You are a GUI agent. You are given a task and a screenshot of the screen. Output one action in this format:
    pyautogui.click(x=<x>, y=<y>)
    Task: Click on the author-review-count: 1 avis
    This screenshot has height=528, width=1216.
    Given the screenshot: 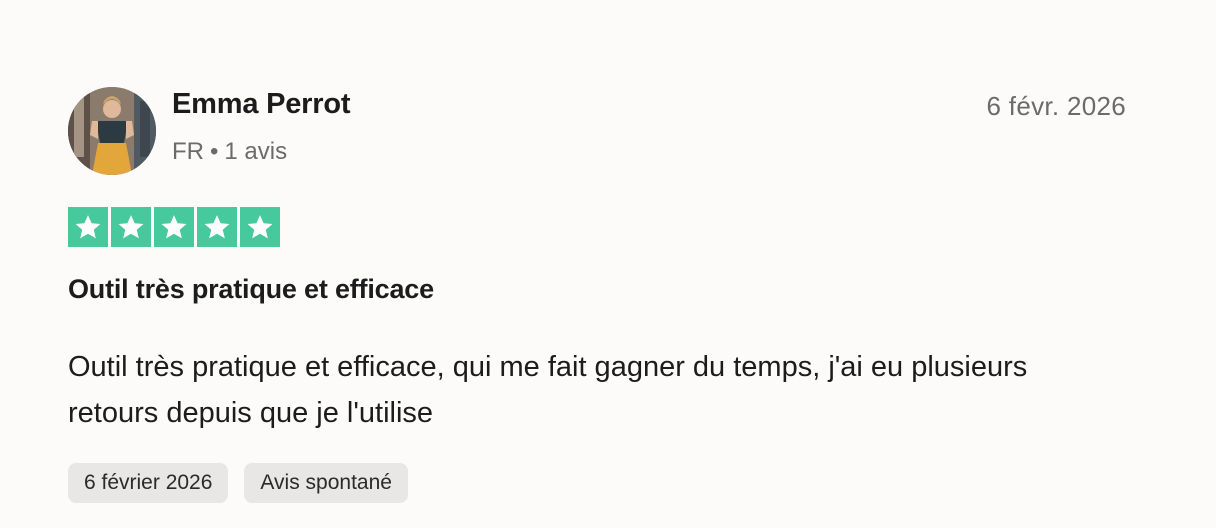 What is the action you would take?
    pyautogui.click(x=256, y=151)
    